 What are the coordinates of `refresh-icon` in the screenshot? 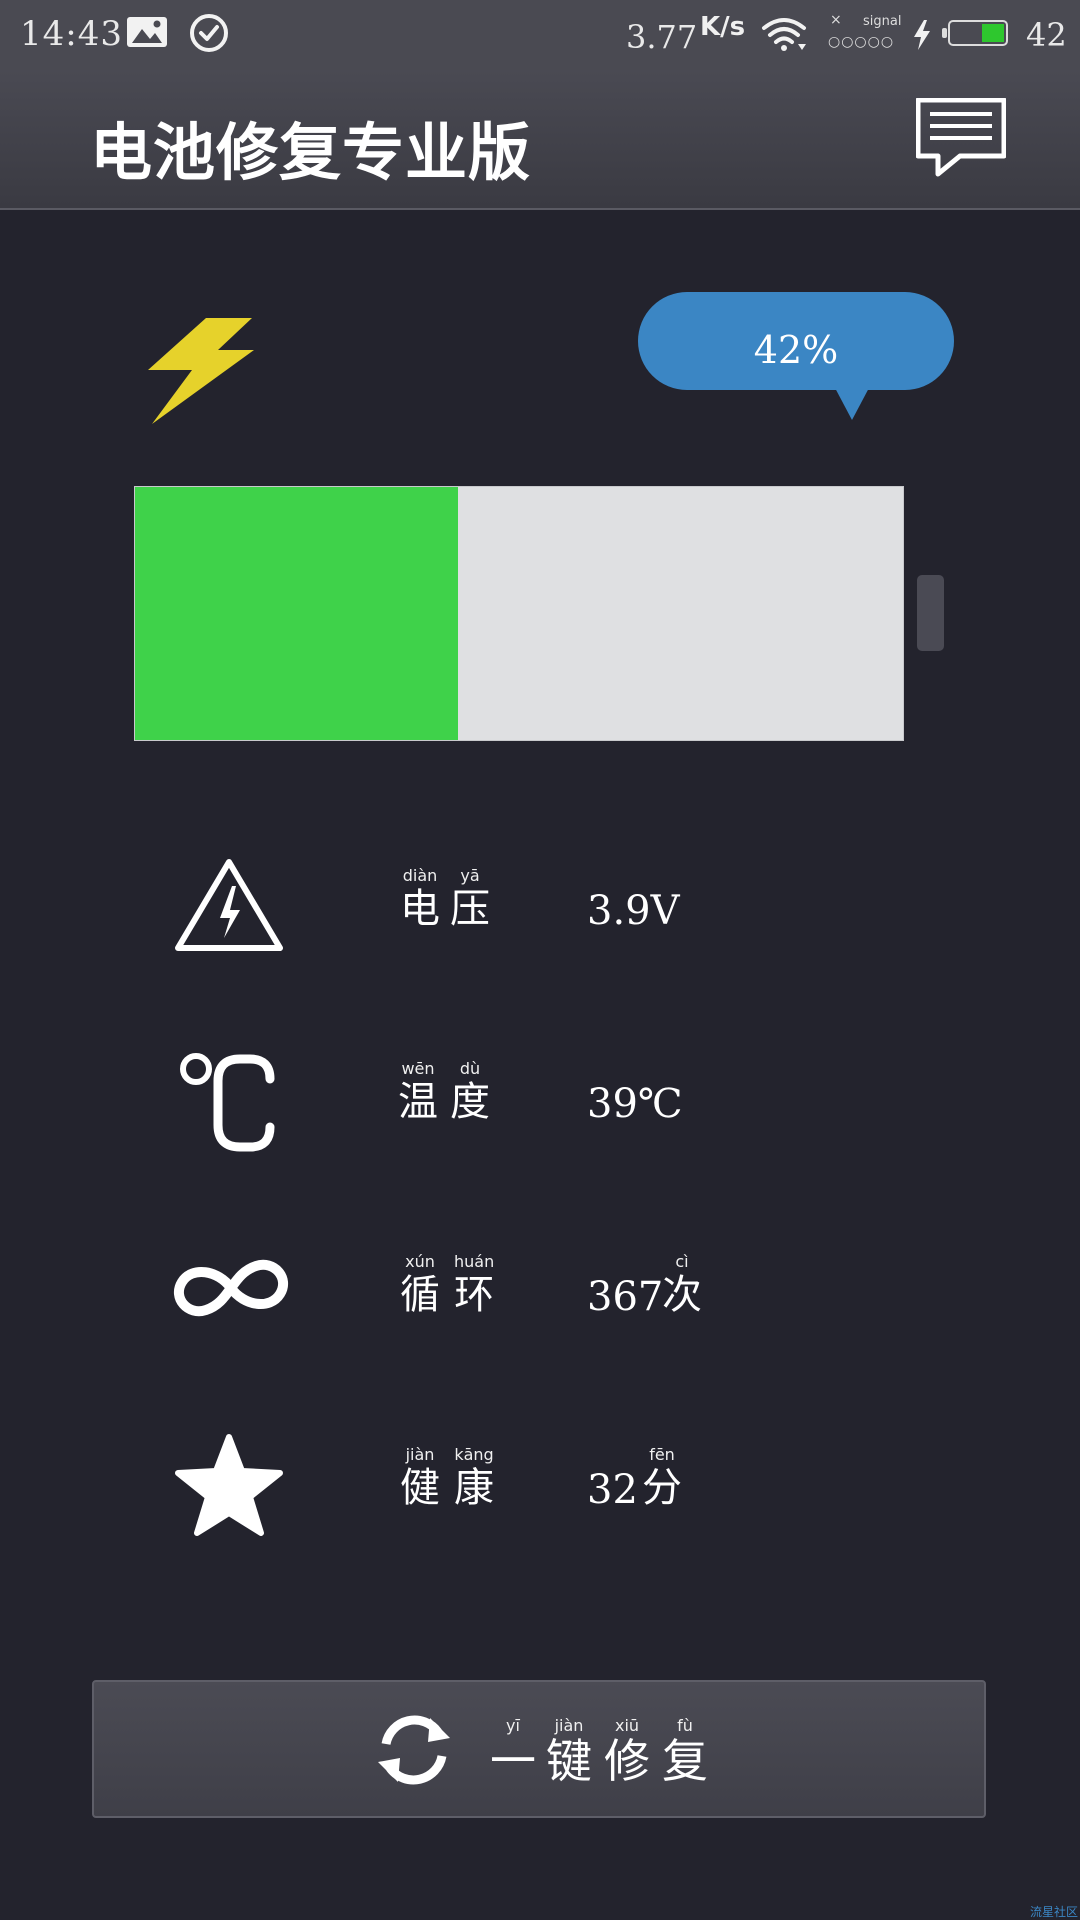 It's located at (414, 1750).